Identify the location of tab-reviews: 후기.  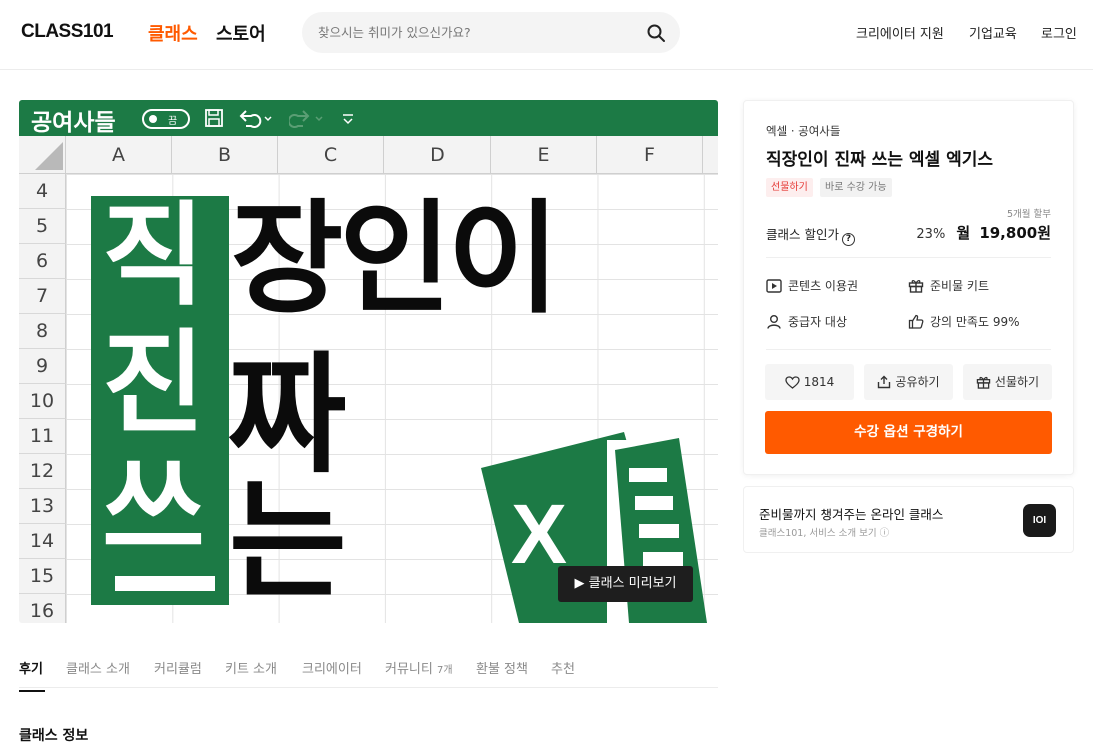
(32, 675).